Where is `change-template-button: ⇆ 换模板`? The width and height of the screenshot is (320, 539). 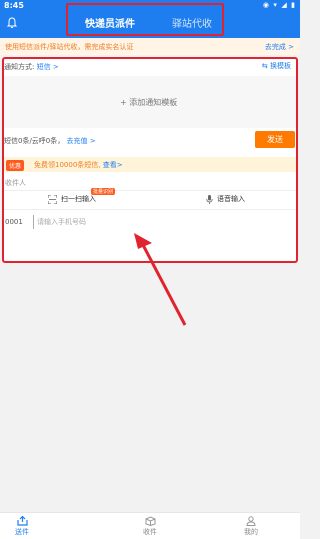 change-template-button: ⇆ 换模板 is located at coordinates (276, 66).